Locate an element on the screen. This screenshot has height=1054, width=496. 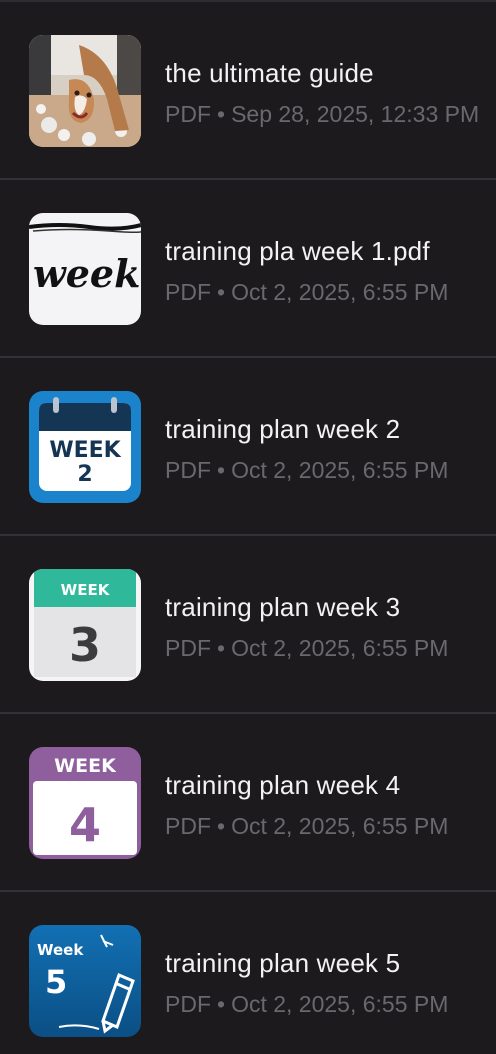
week-1-lettering: week 1 is located at coordinates (87, 273).